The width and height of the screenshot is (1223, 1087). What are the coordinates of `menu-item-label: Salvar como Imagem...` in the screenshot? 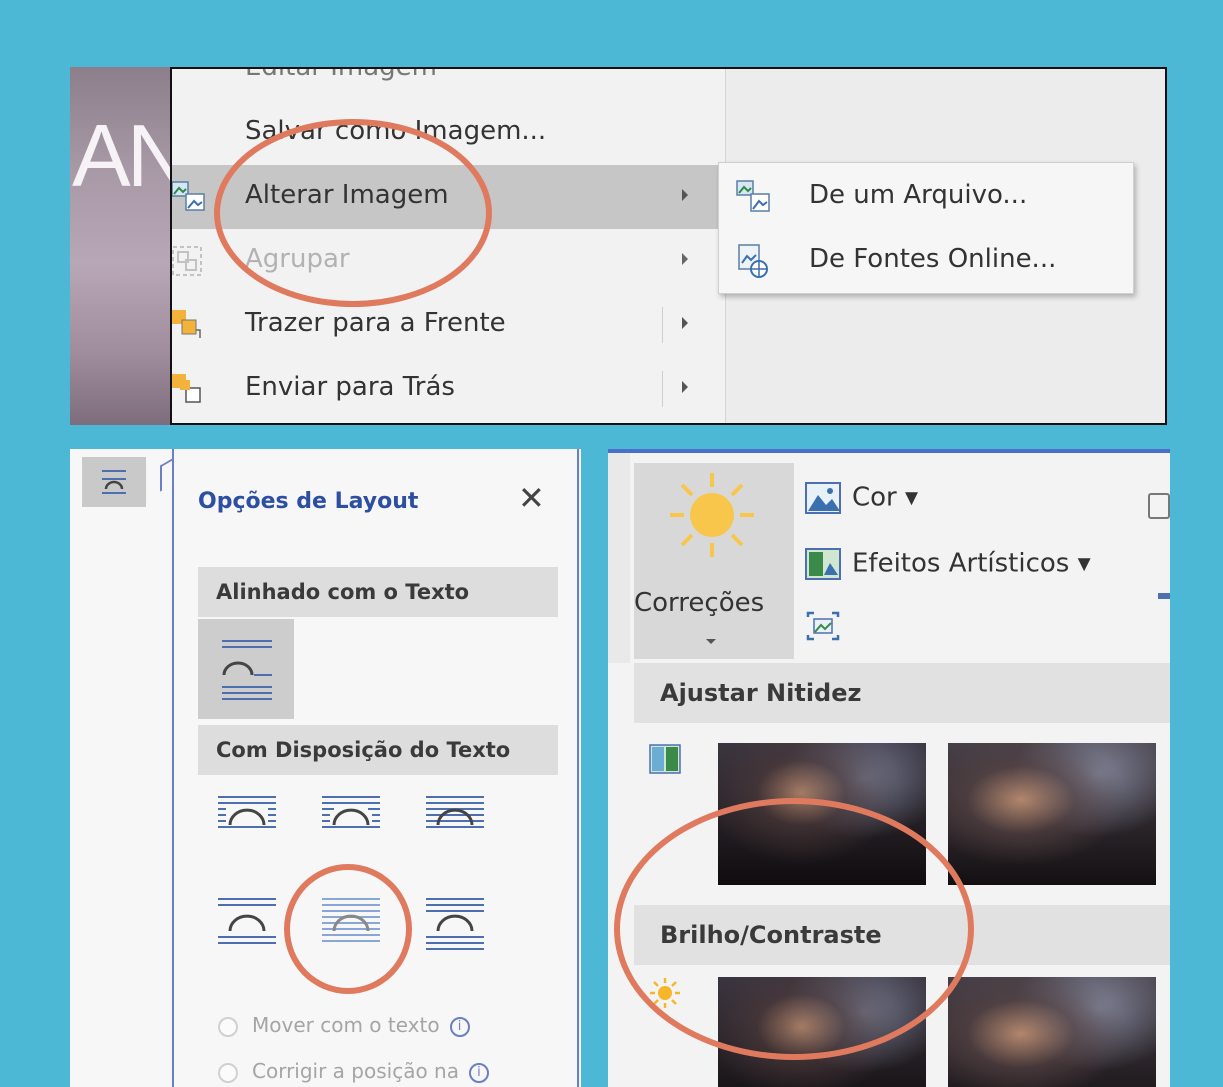 It's located at (396, 131).